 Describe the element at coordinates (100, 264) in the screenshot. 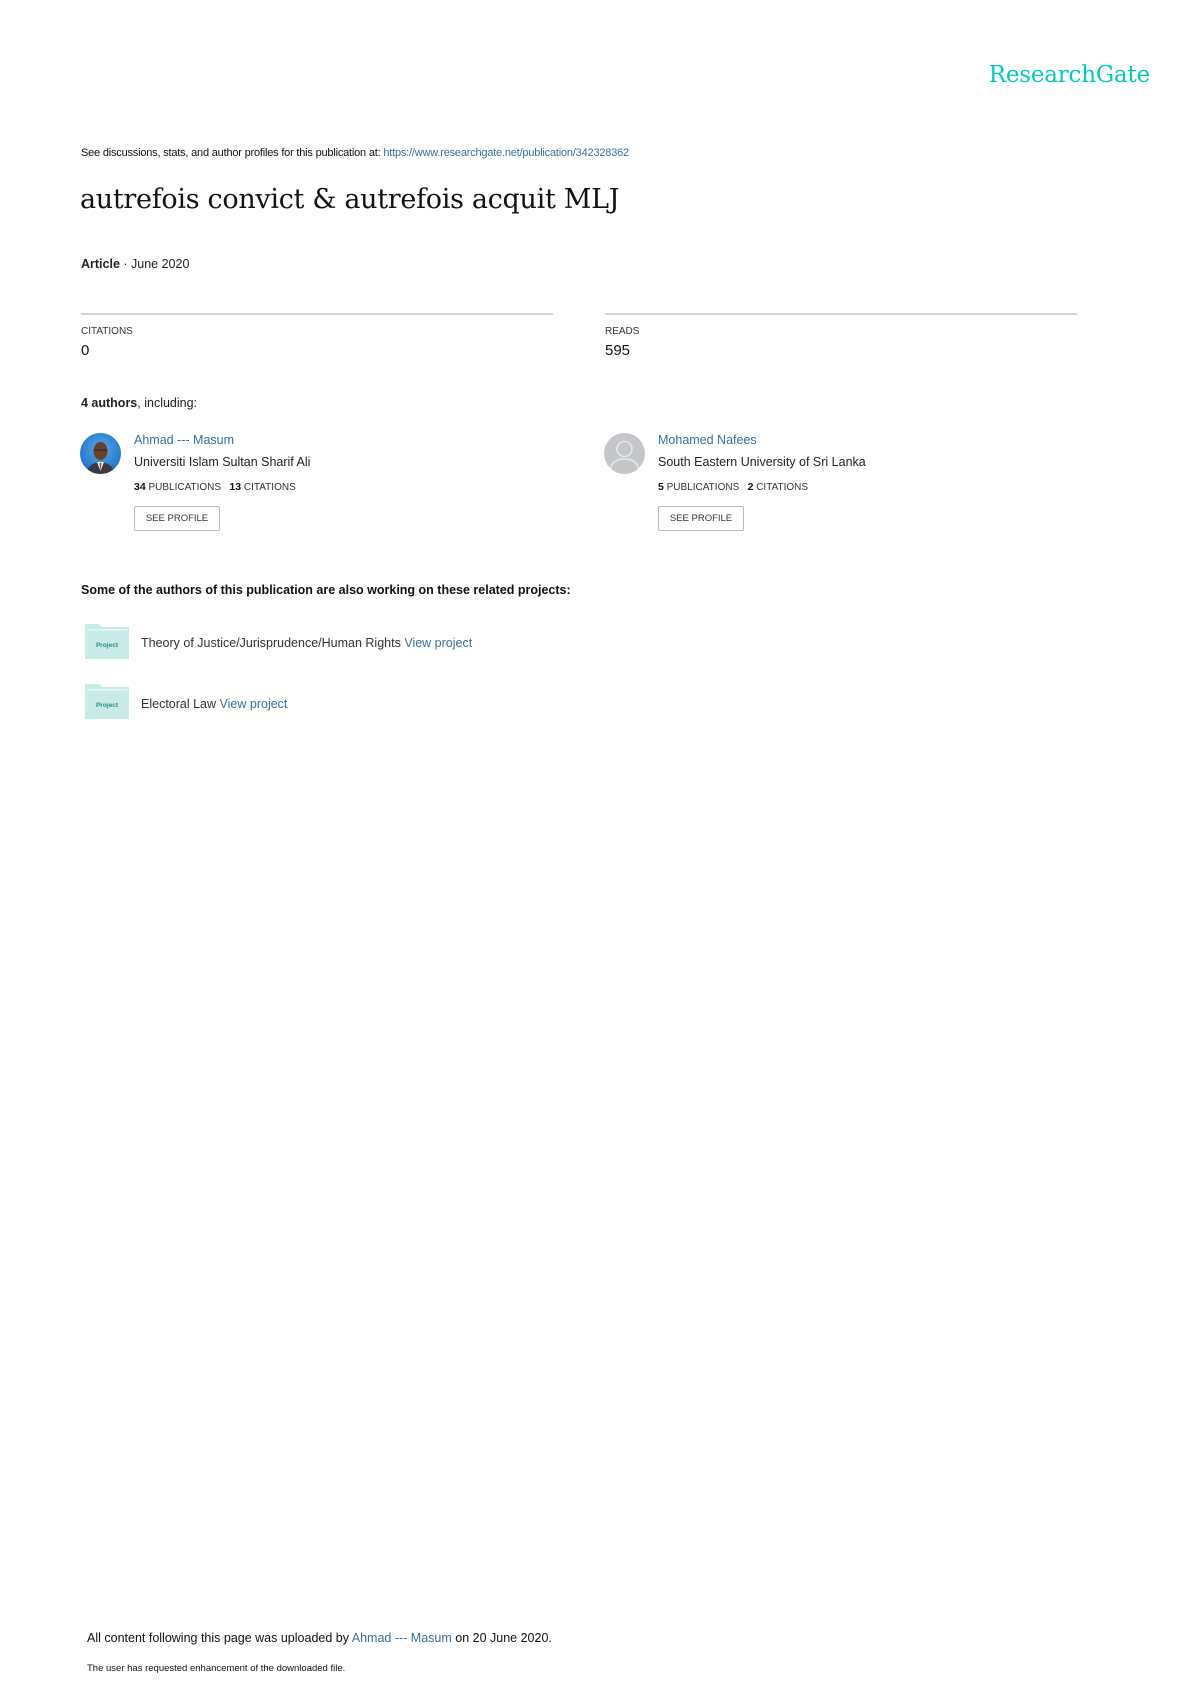

I see `publication-type: Article` at that location.